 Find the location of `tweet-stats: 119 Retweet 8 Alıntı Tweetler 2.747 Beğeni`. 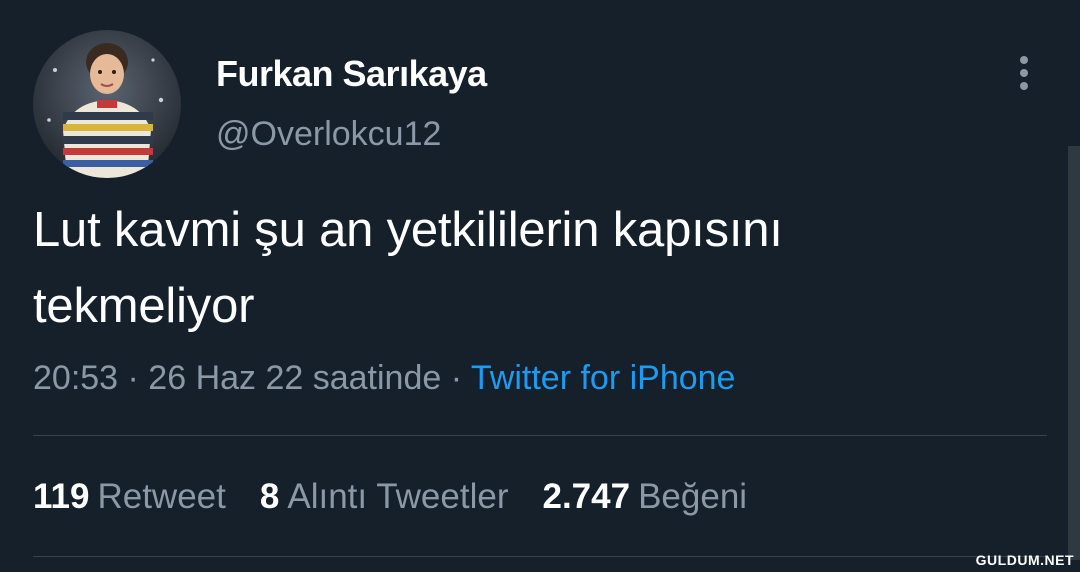

tweet-stats: 119 Retweet 8 Alıntı Tweetler 2.747 Beğeni is located at coordinates (407, 497).